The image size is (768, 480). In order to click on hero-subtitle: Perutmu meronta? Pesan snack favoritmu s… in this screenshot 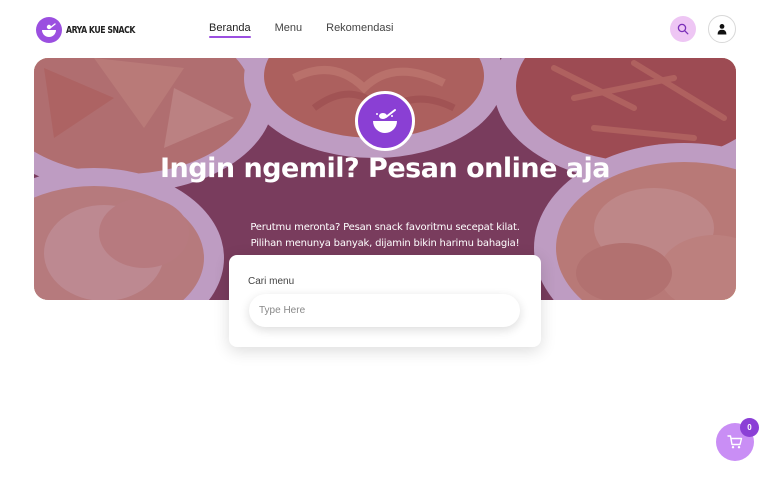, I will do `click(385, 236)`.